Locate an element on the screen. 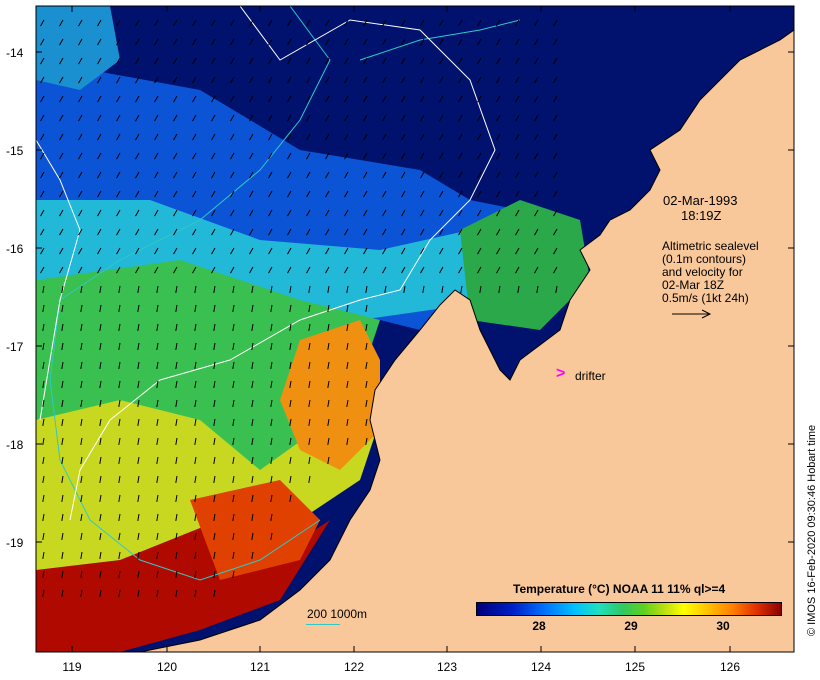 The height and width of the screenshot is (680, 820). lon-tick-label: 125 is located at coordinates (635, 667).